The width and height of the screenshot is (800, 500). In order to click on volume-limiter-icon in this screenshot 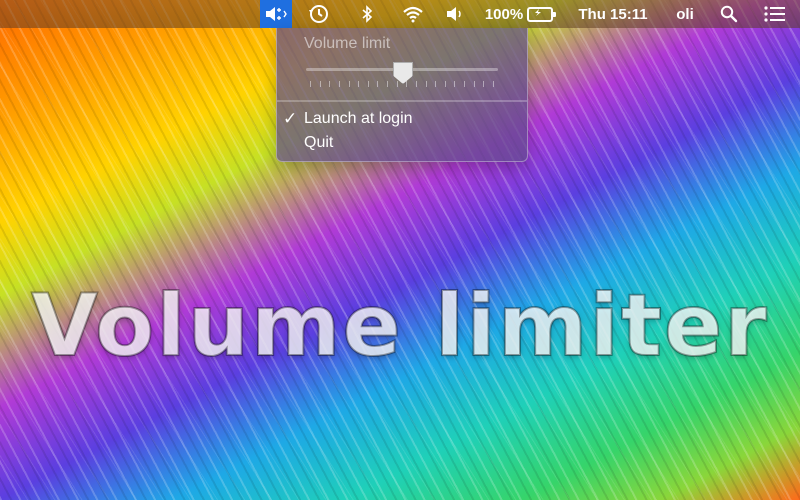, I will do `click(276, 14)`.